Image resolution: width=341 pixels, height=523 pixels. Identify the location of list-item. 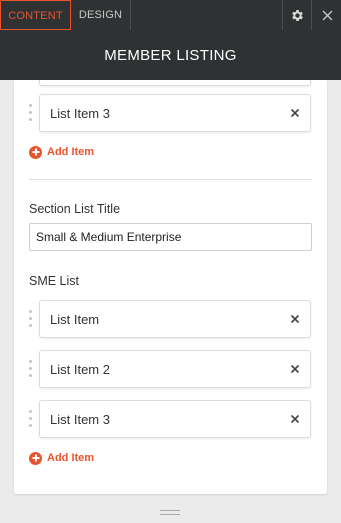
(175, 83).